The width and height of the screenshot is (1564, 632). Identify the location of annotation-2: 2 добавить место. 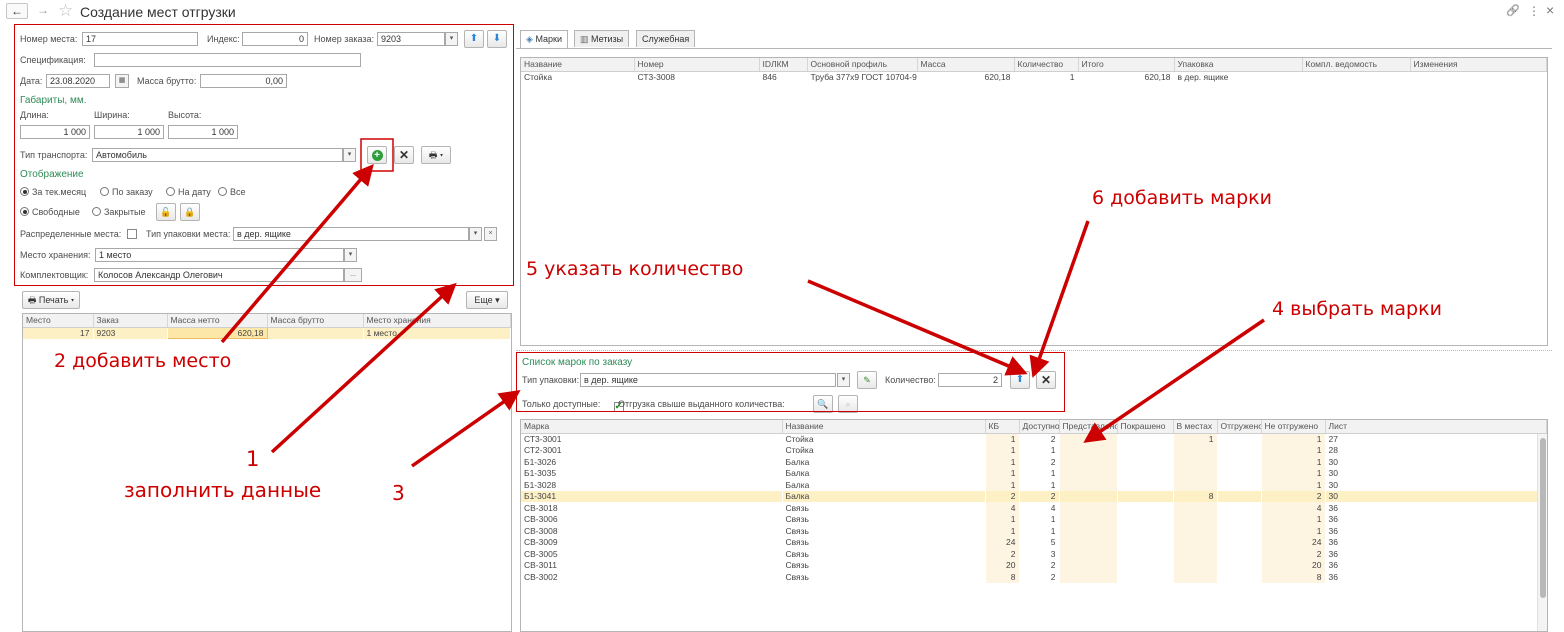
(143, 361).